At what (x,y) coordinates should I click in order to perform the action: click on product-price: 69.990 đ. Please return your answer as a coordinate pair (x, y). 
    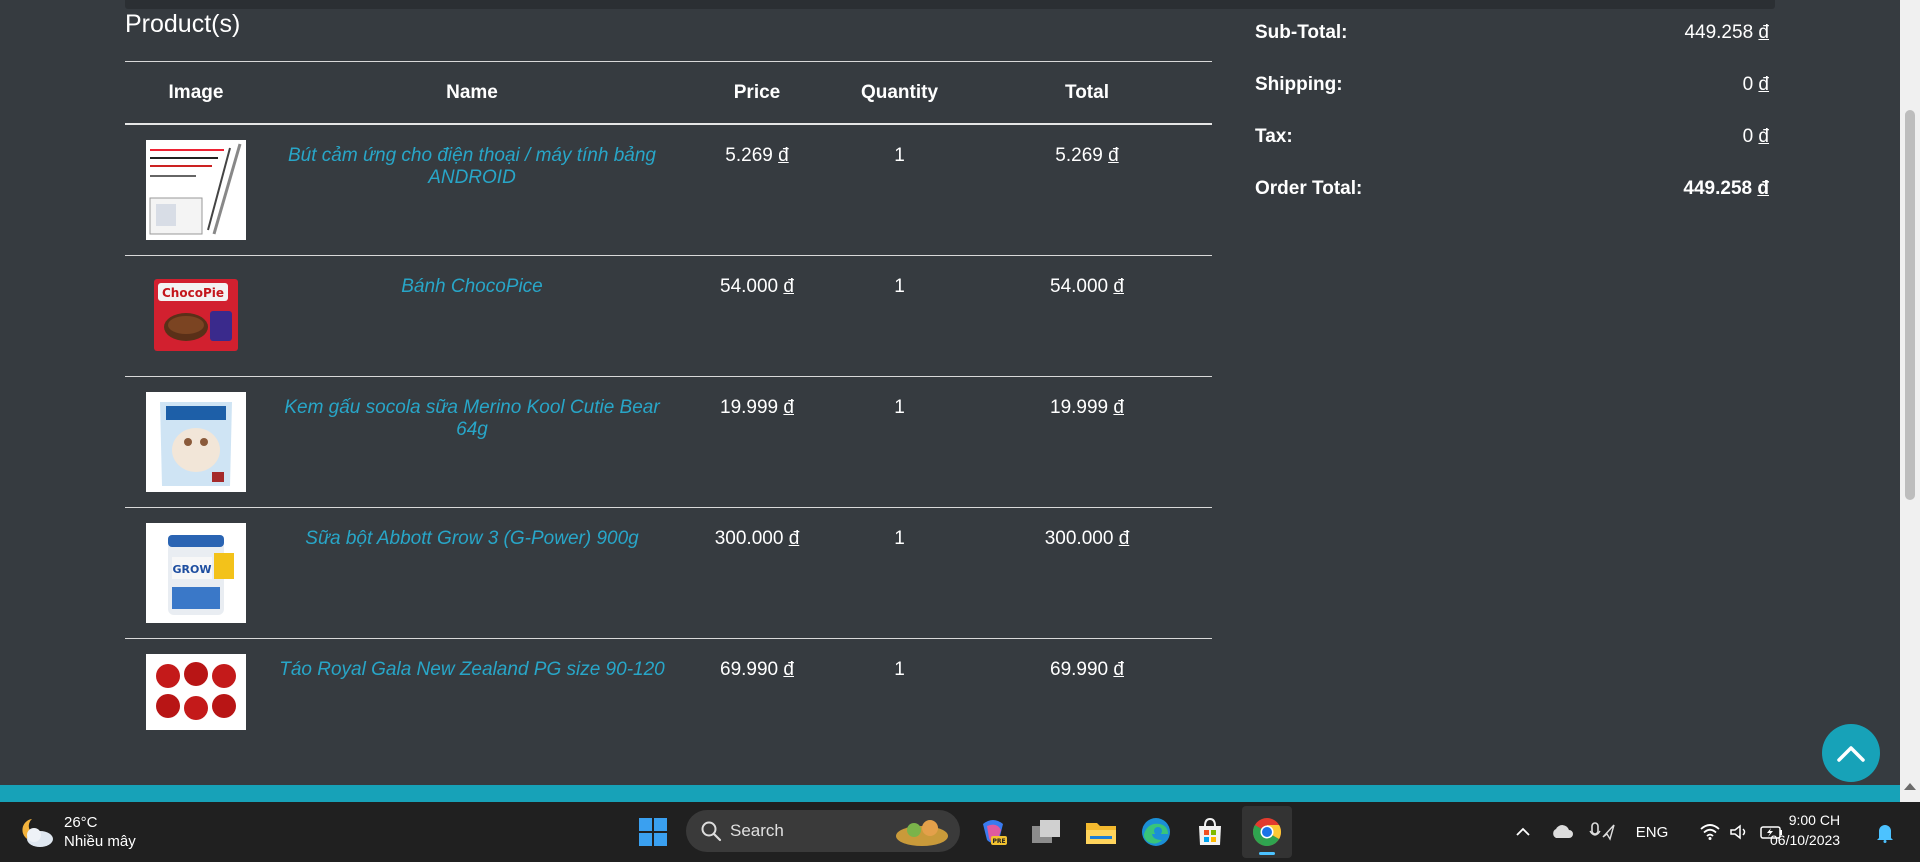
    Looking at the image, I should click on (757, 669).